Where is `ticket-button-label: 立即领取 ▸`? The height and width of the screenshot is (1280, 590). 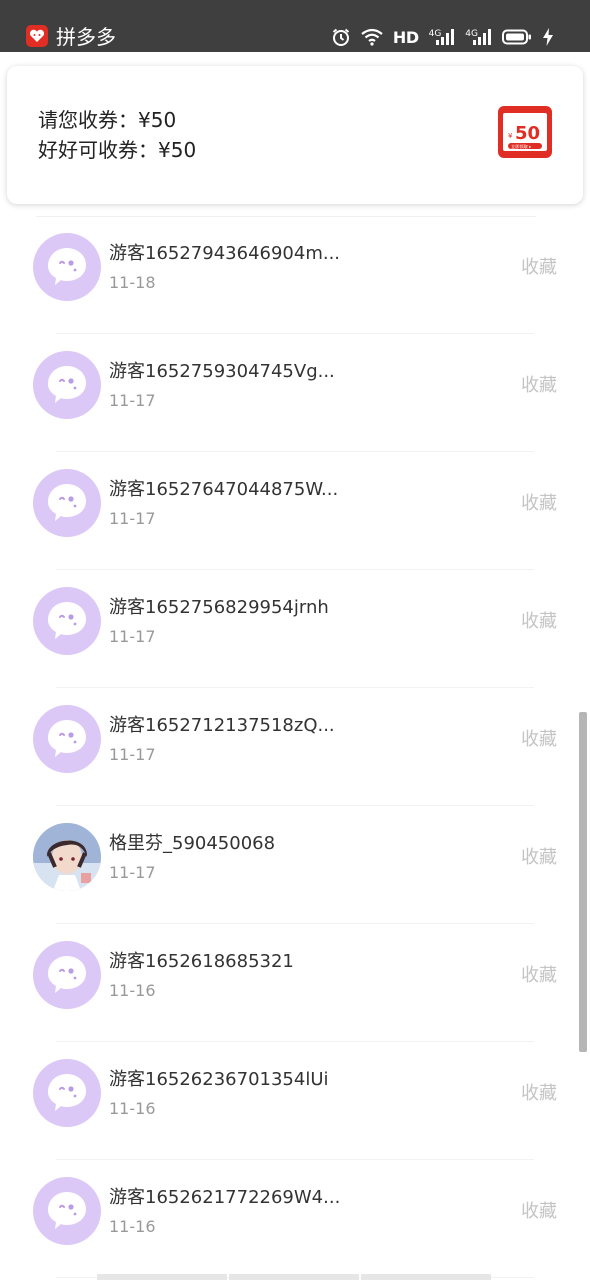
ticket-button-label: 立即领取 ▸ is located at coordinates (521, 146).